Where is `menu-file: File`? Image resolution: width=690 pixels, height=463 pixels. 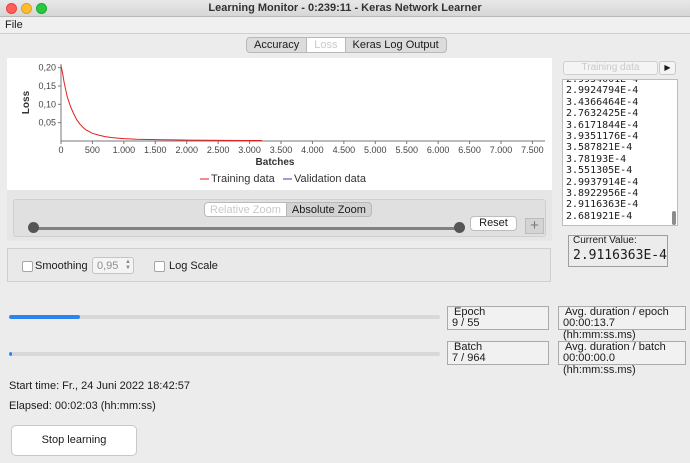
menu-file: File is located at coordinates (14, 25).